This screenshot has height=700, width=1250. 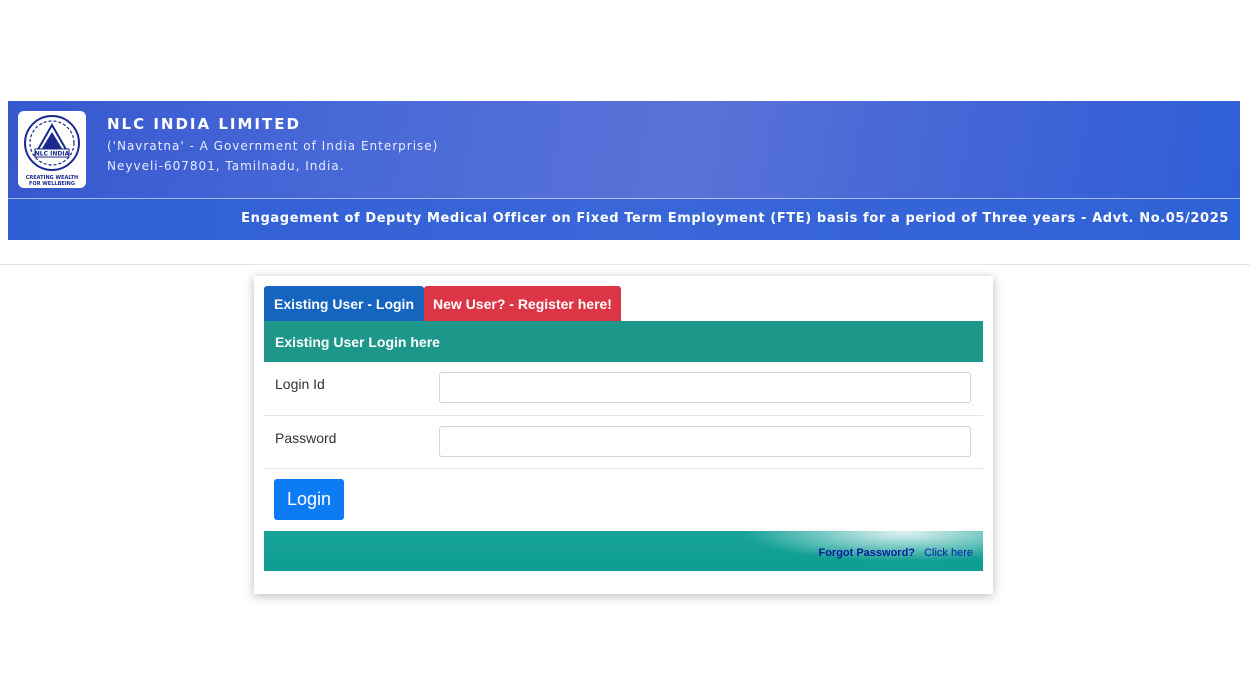 What do you see at coordinates (623, 341) in the screenshot?
I see `login-section-header: Existing User Login here` at bounding box center [623, 341].